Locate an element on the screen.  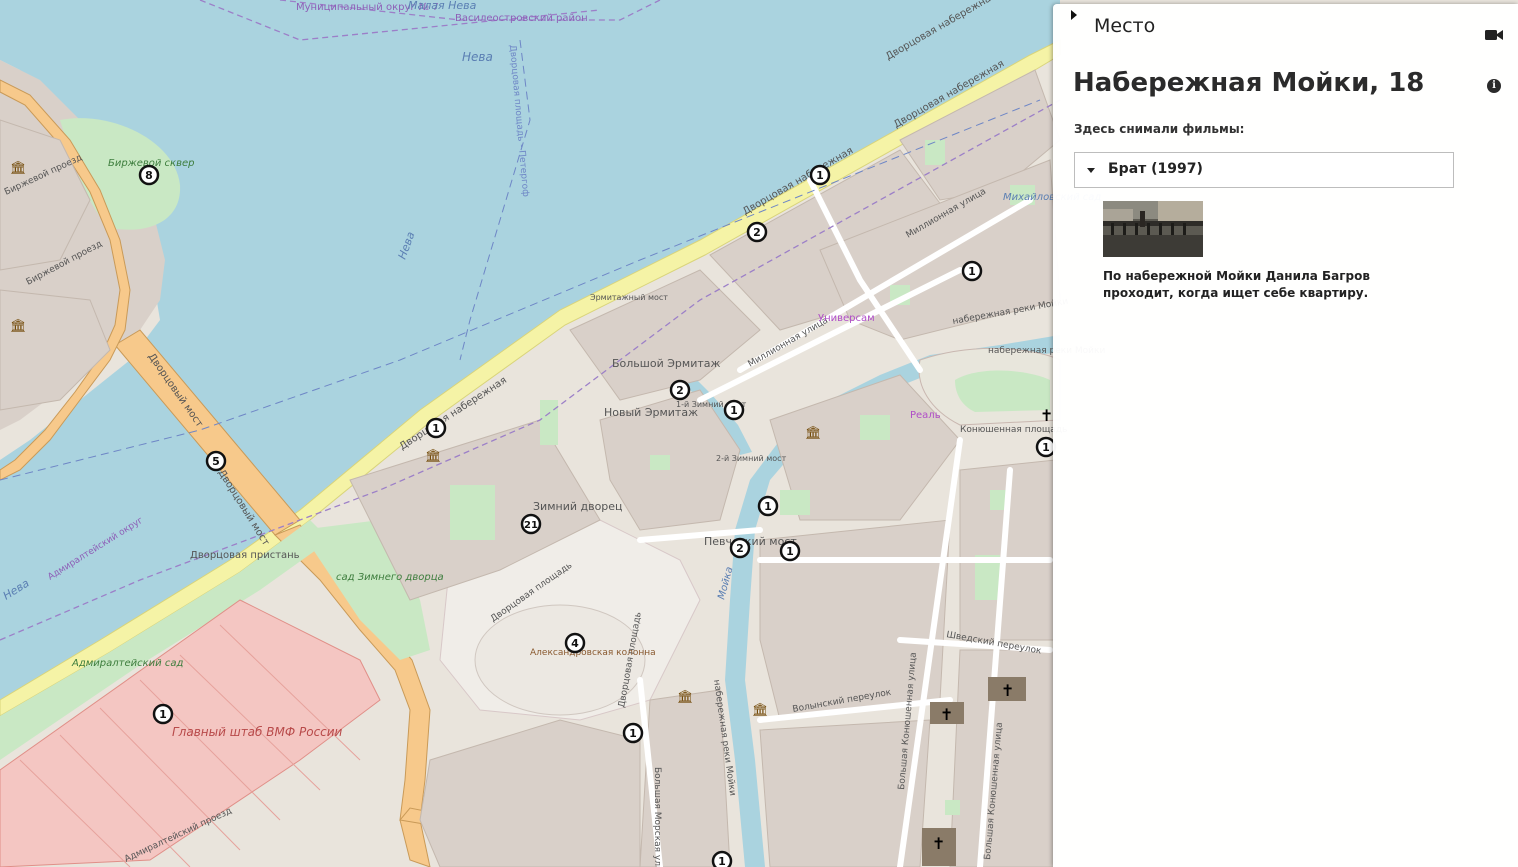
map-label: Малая Нева is located at coordinates (442, 6).